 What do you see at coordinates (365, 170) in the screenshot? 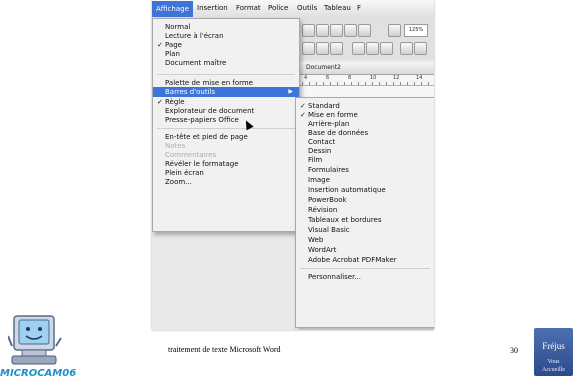
I see `submenu-item-formulaires: Formulaires` at bounding box center [365, 170].